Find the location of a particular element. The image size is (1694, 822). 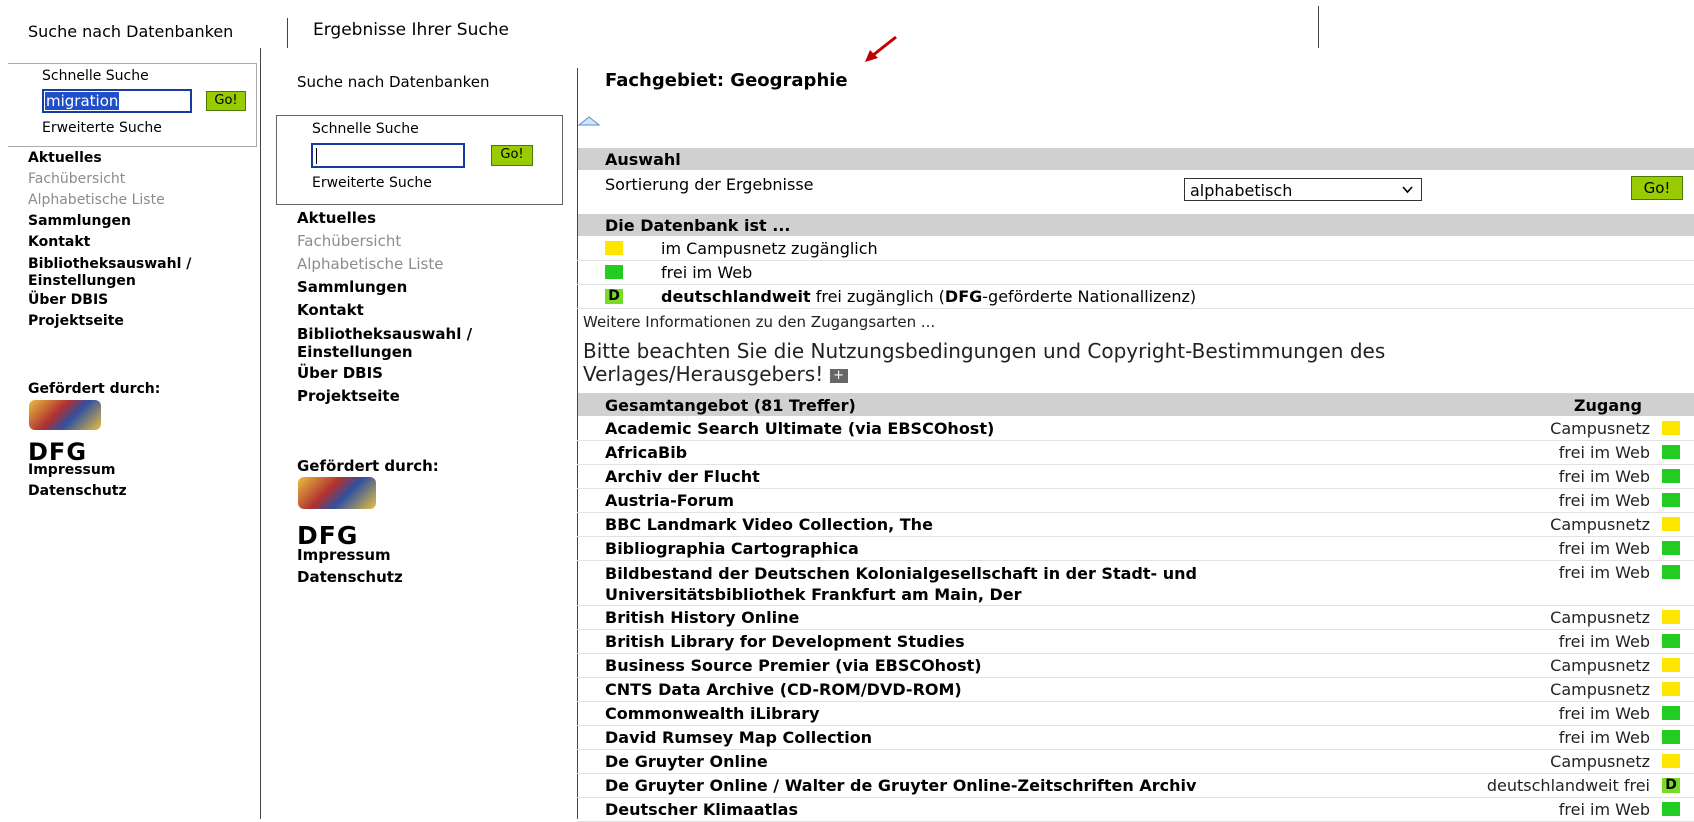

result-row: Archiv der Flucht frei im Web is located at coordinates (1135, 477).